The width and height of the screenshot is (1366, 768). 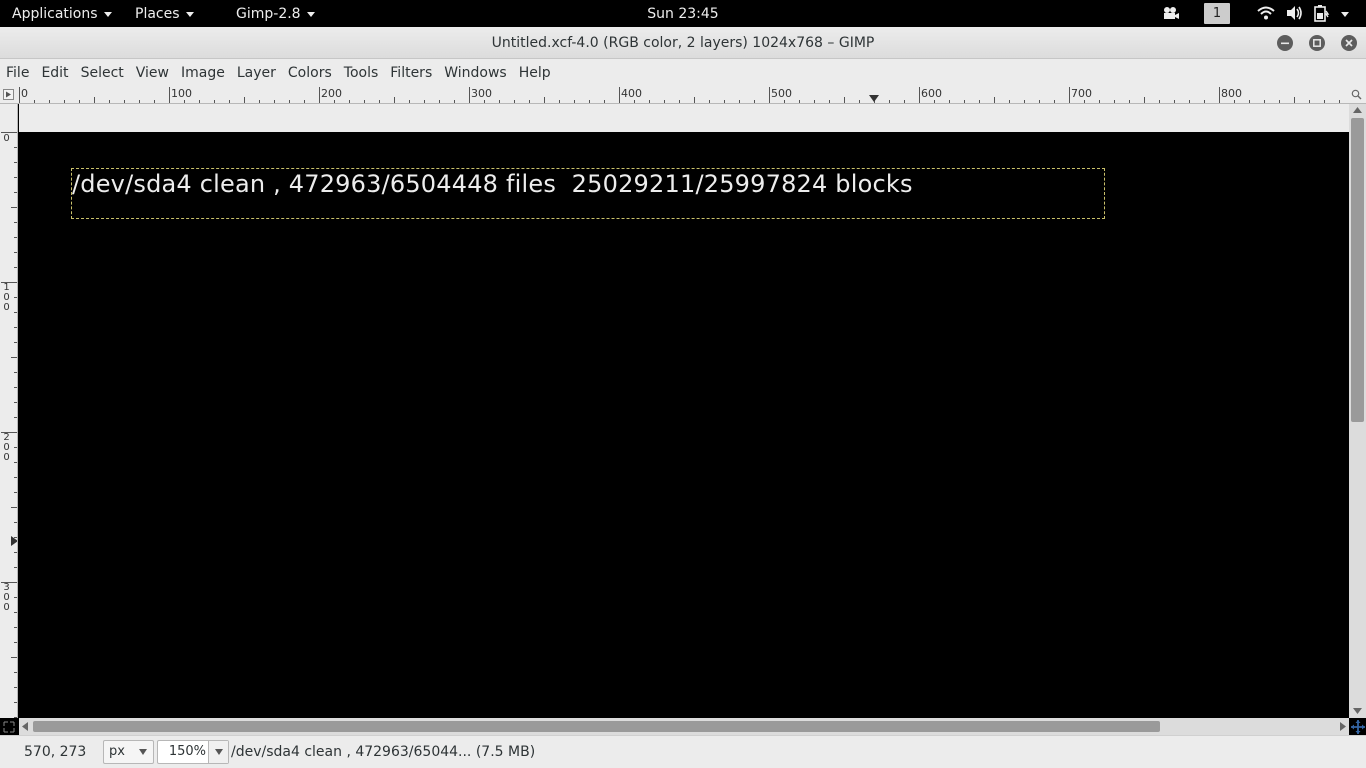 What do you see at coordinates (6, 447) in the screenshot?
I see `ruler-label-v-200: 200` at bounding box center [6, 447].